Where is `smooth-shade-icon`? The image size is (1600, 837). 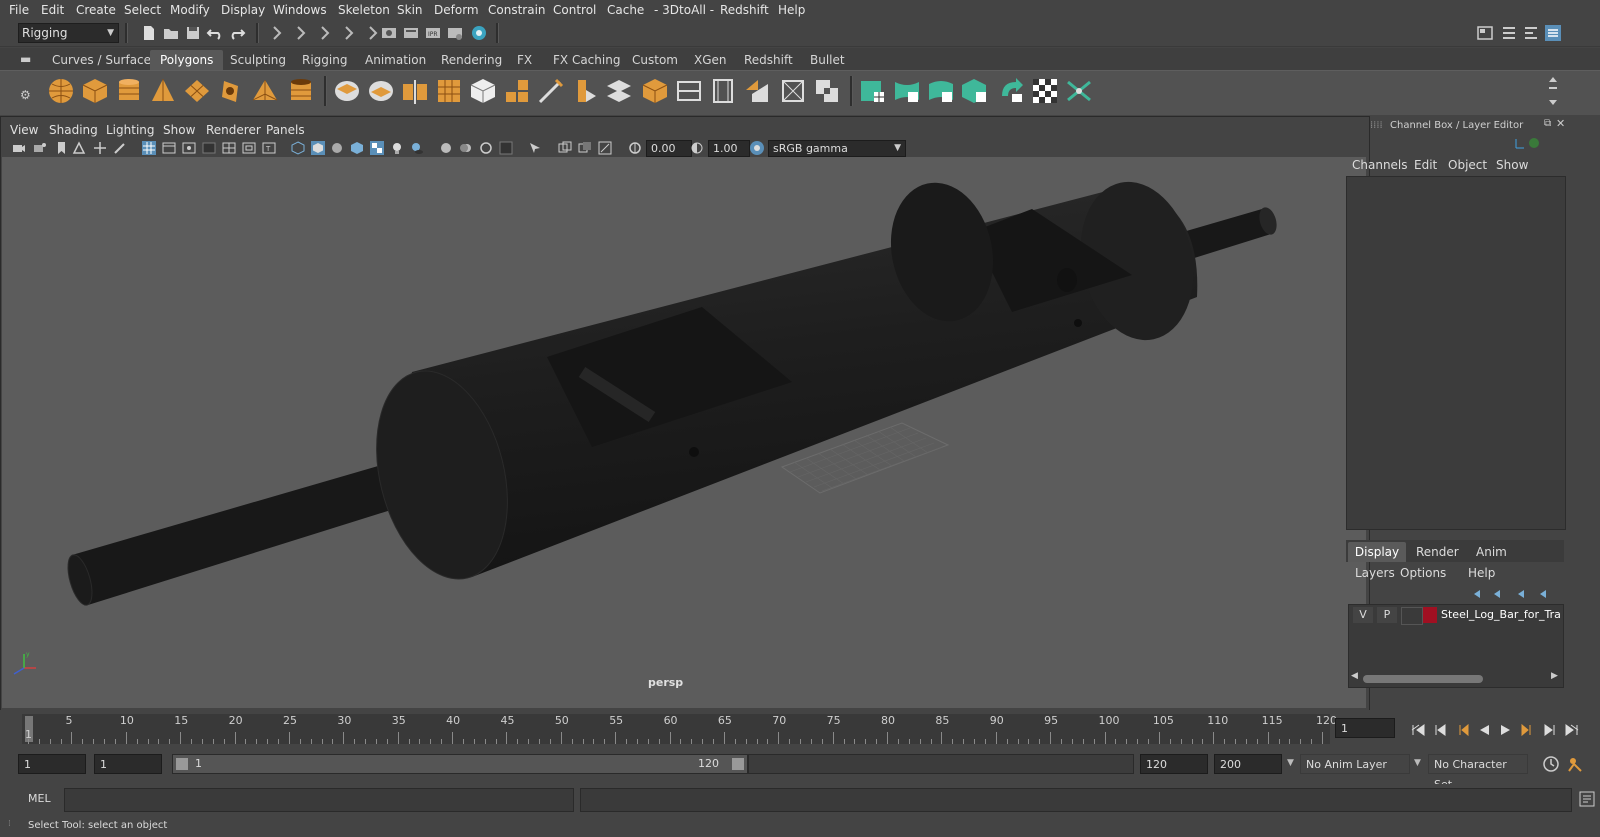
smooth-shade-icon is located at coordinates (318, 148).